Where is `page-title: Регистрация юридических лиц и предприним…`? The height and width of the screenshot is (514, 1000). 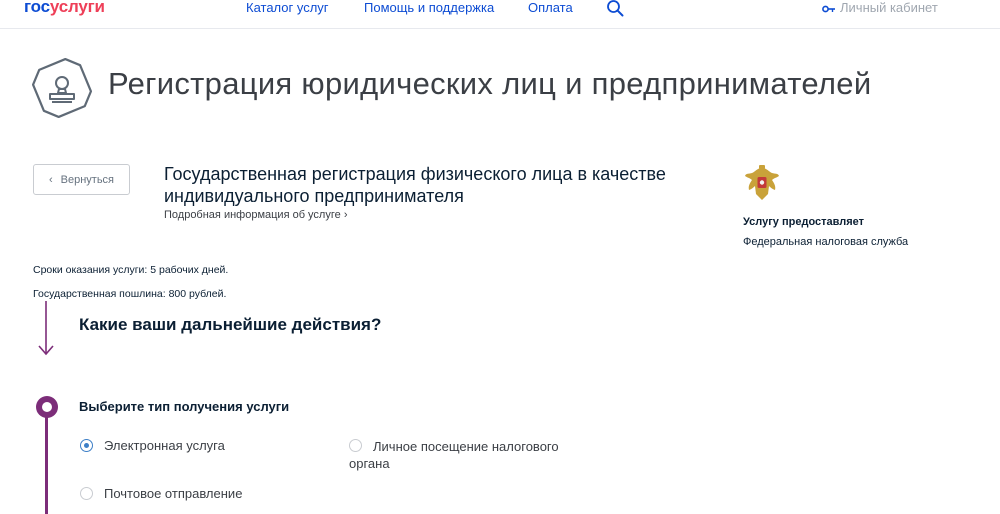
page-title: Регистрация юридических лиц и предприним… is located at coordinates (490, 83).